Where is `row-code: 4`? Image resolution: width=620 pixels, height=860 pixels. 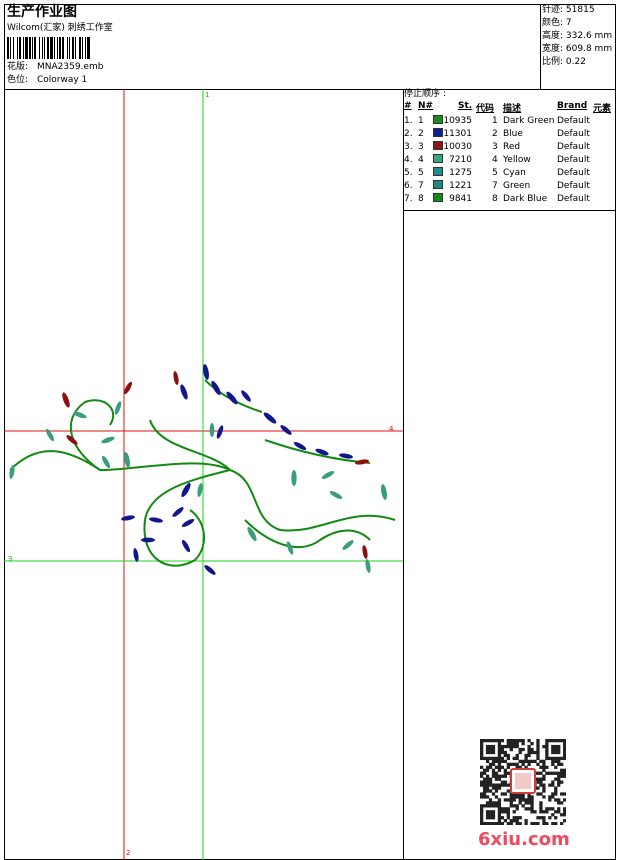 row-code: 4 is located at coordinates (495, 160).